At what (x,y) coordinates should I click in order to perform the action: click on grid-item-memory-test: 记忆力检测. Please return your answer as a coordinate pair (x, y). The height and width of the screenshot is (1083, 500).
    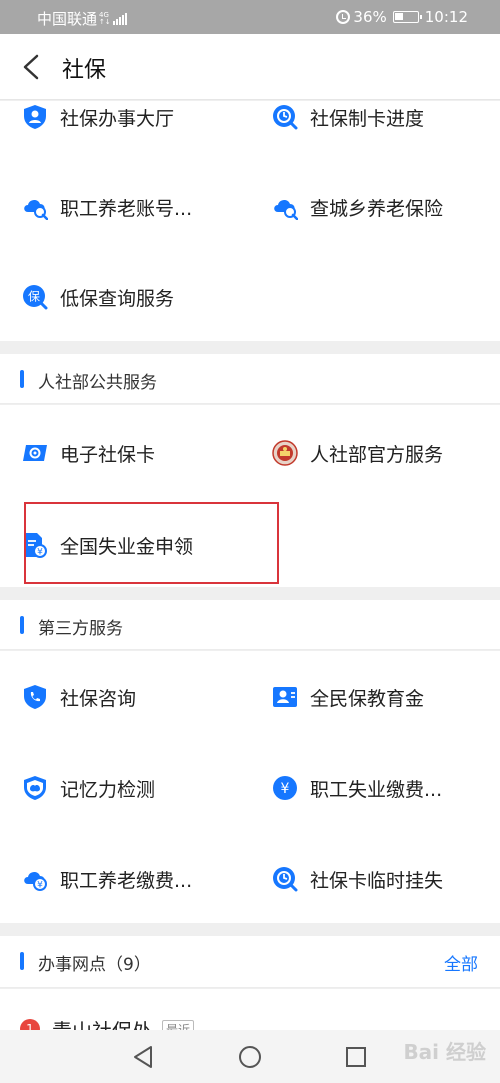
    Looking at the image, I should click on (88, 788).